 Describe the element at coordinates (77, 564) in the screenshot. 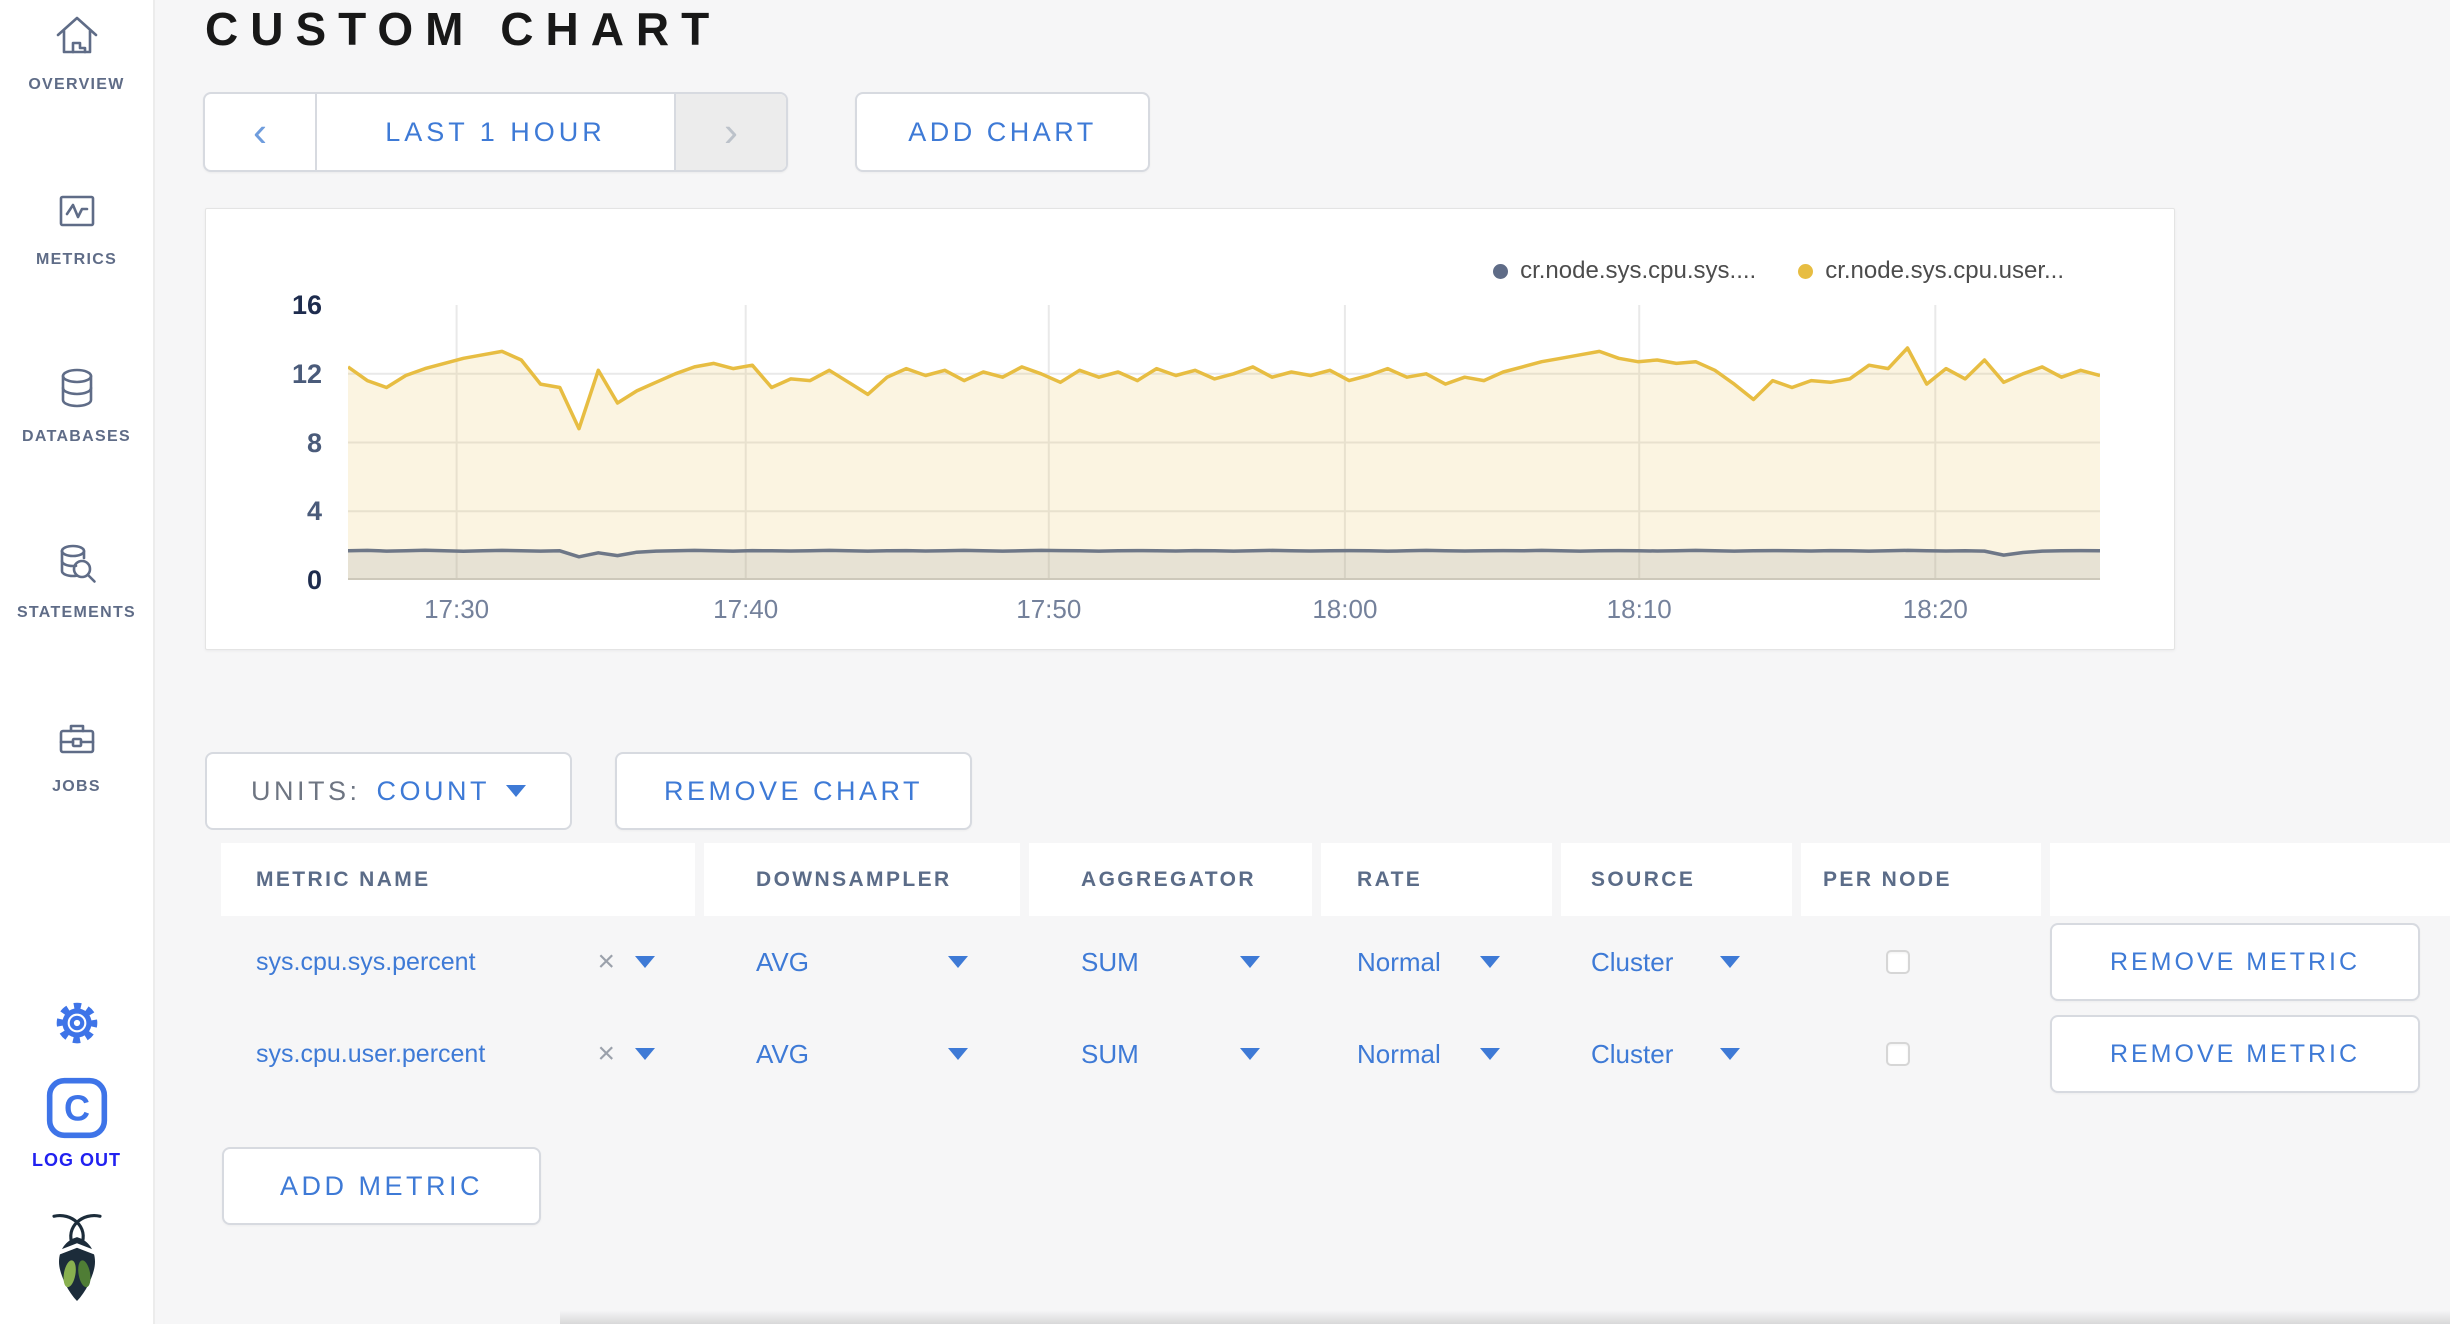

I see `database-search-icon` at that location.